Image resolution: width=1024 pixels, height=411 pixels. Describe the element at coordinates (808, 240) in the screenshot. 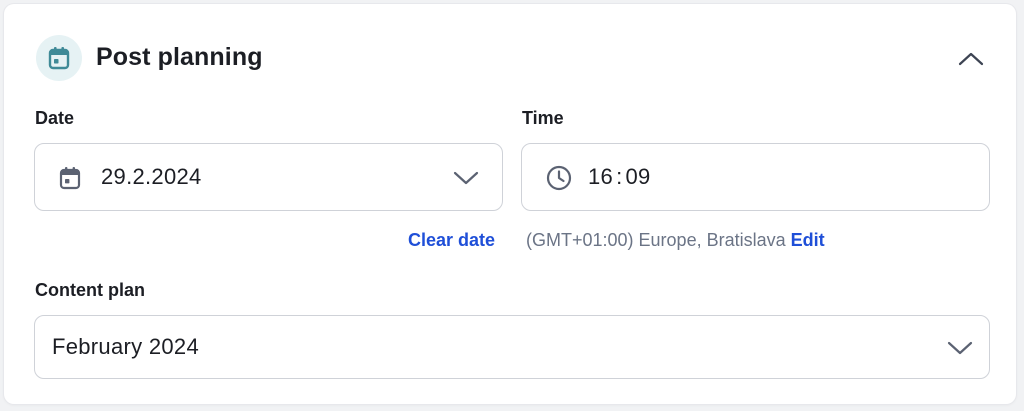

I see `edit-timezone-link: Edit` at that location.